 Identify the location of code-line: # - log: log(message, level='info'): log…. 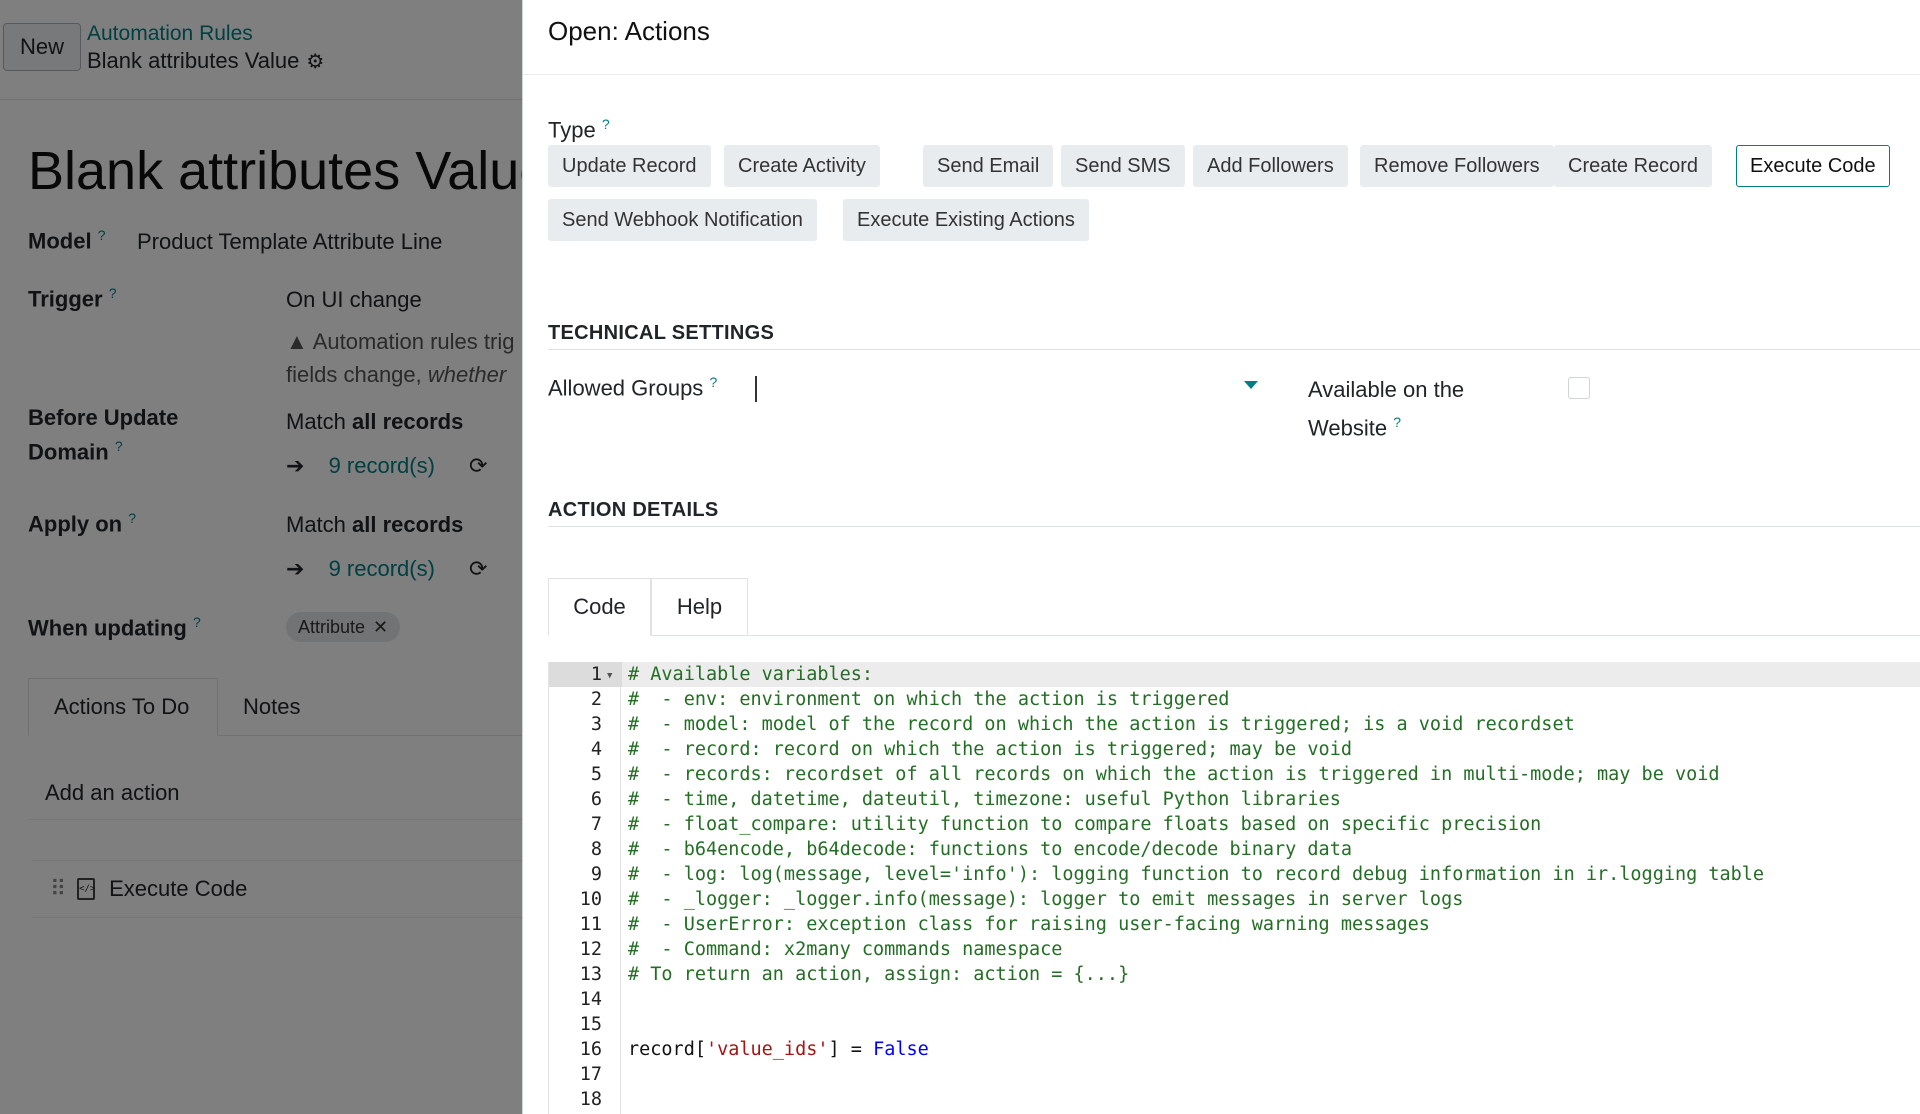
(1196, 874).